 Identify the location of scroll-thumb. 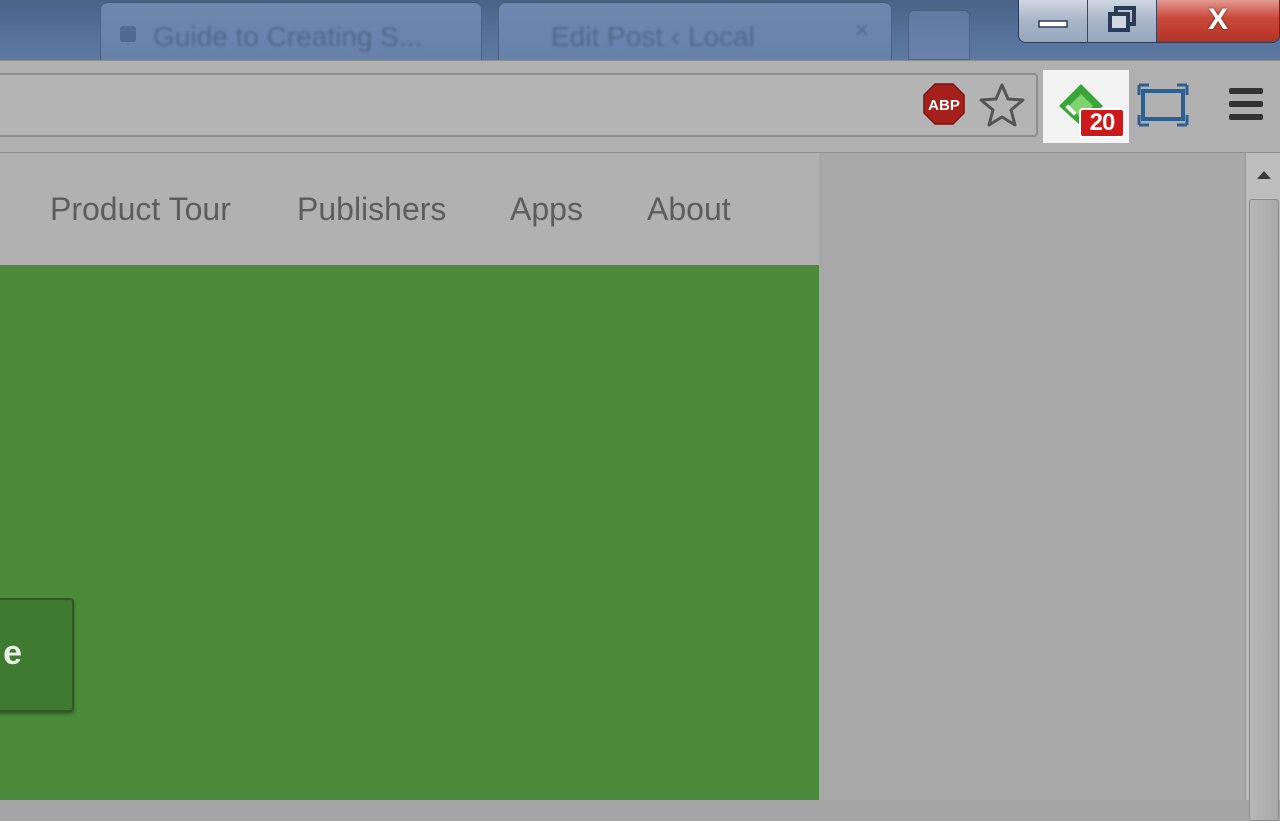
(1264, 510).